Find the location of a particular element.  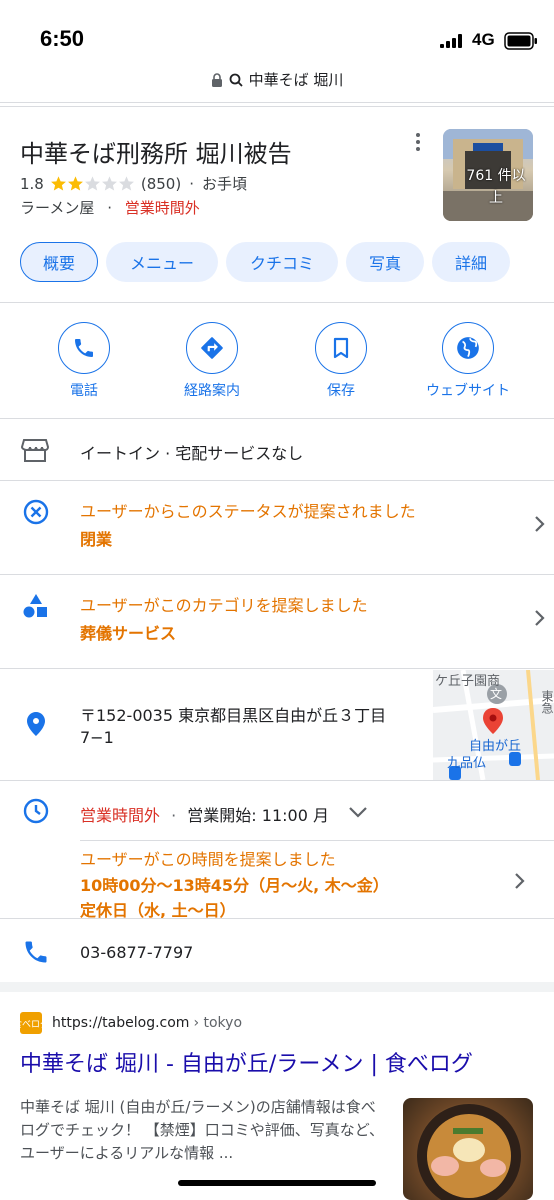

tab-overview: 概要 is located at coordinates (59, 262).